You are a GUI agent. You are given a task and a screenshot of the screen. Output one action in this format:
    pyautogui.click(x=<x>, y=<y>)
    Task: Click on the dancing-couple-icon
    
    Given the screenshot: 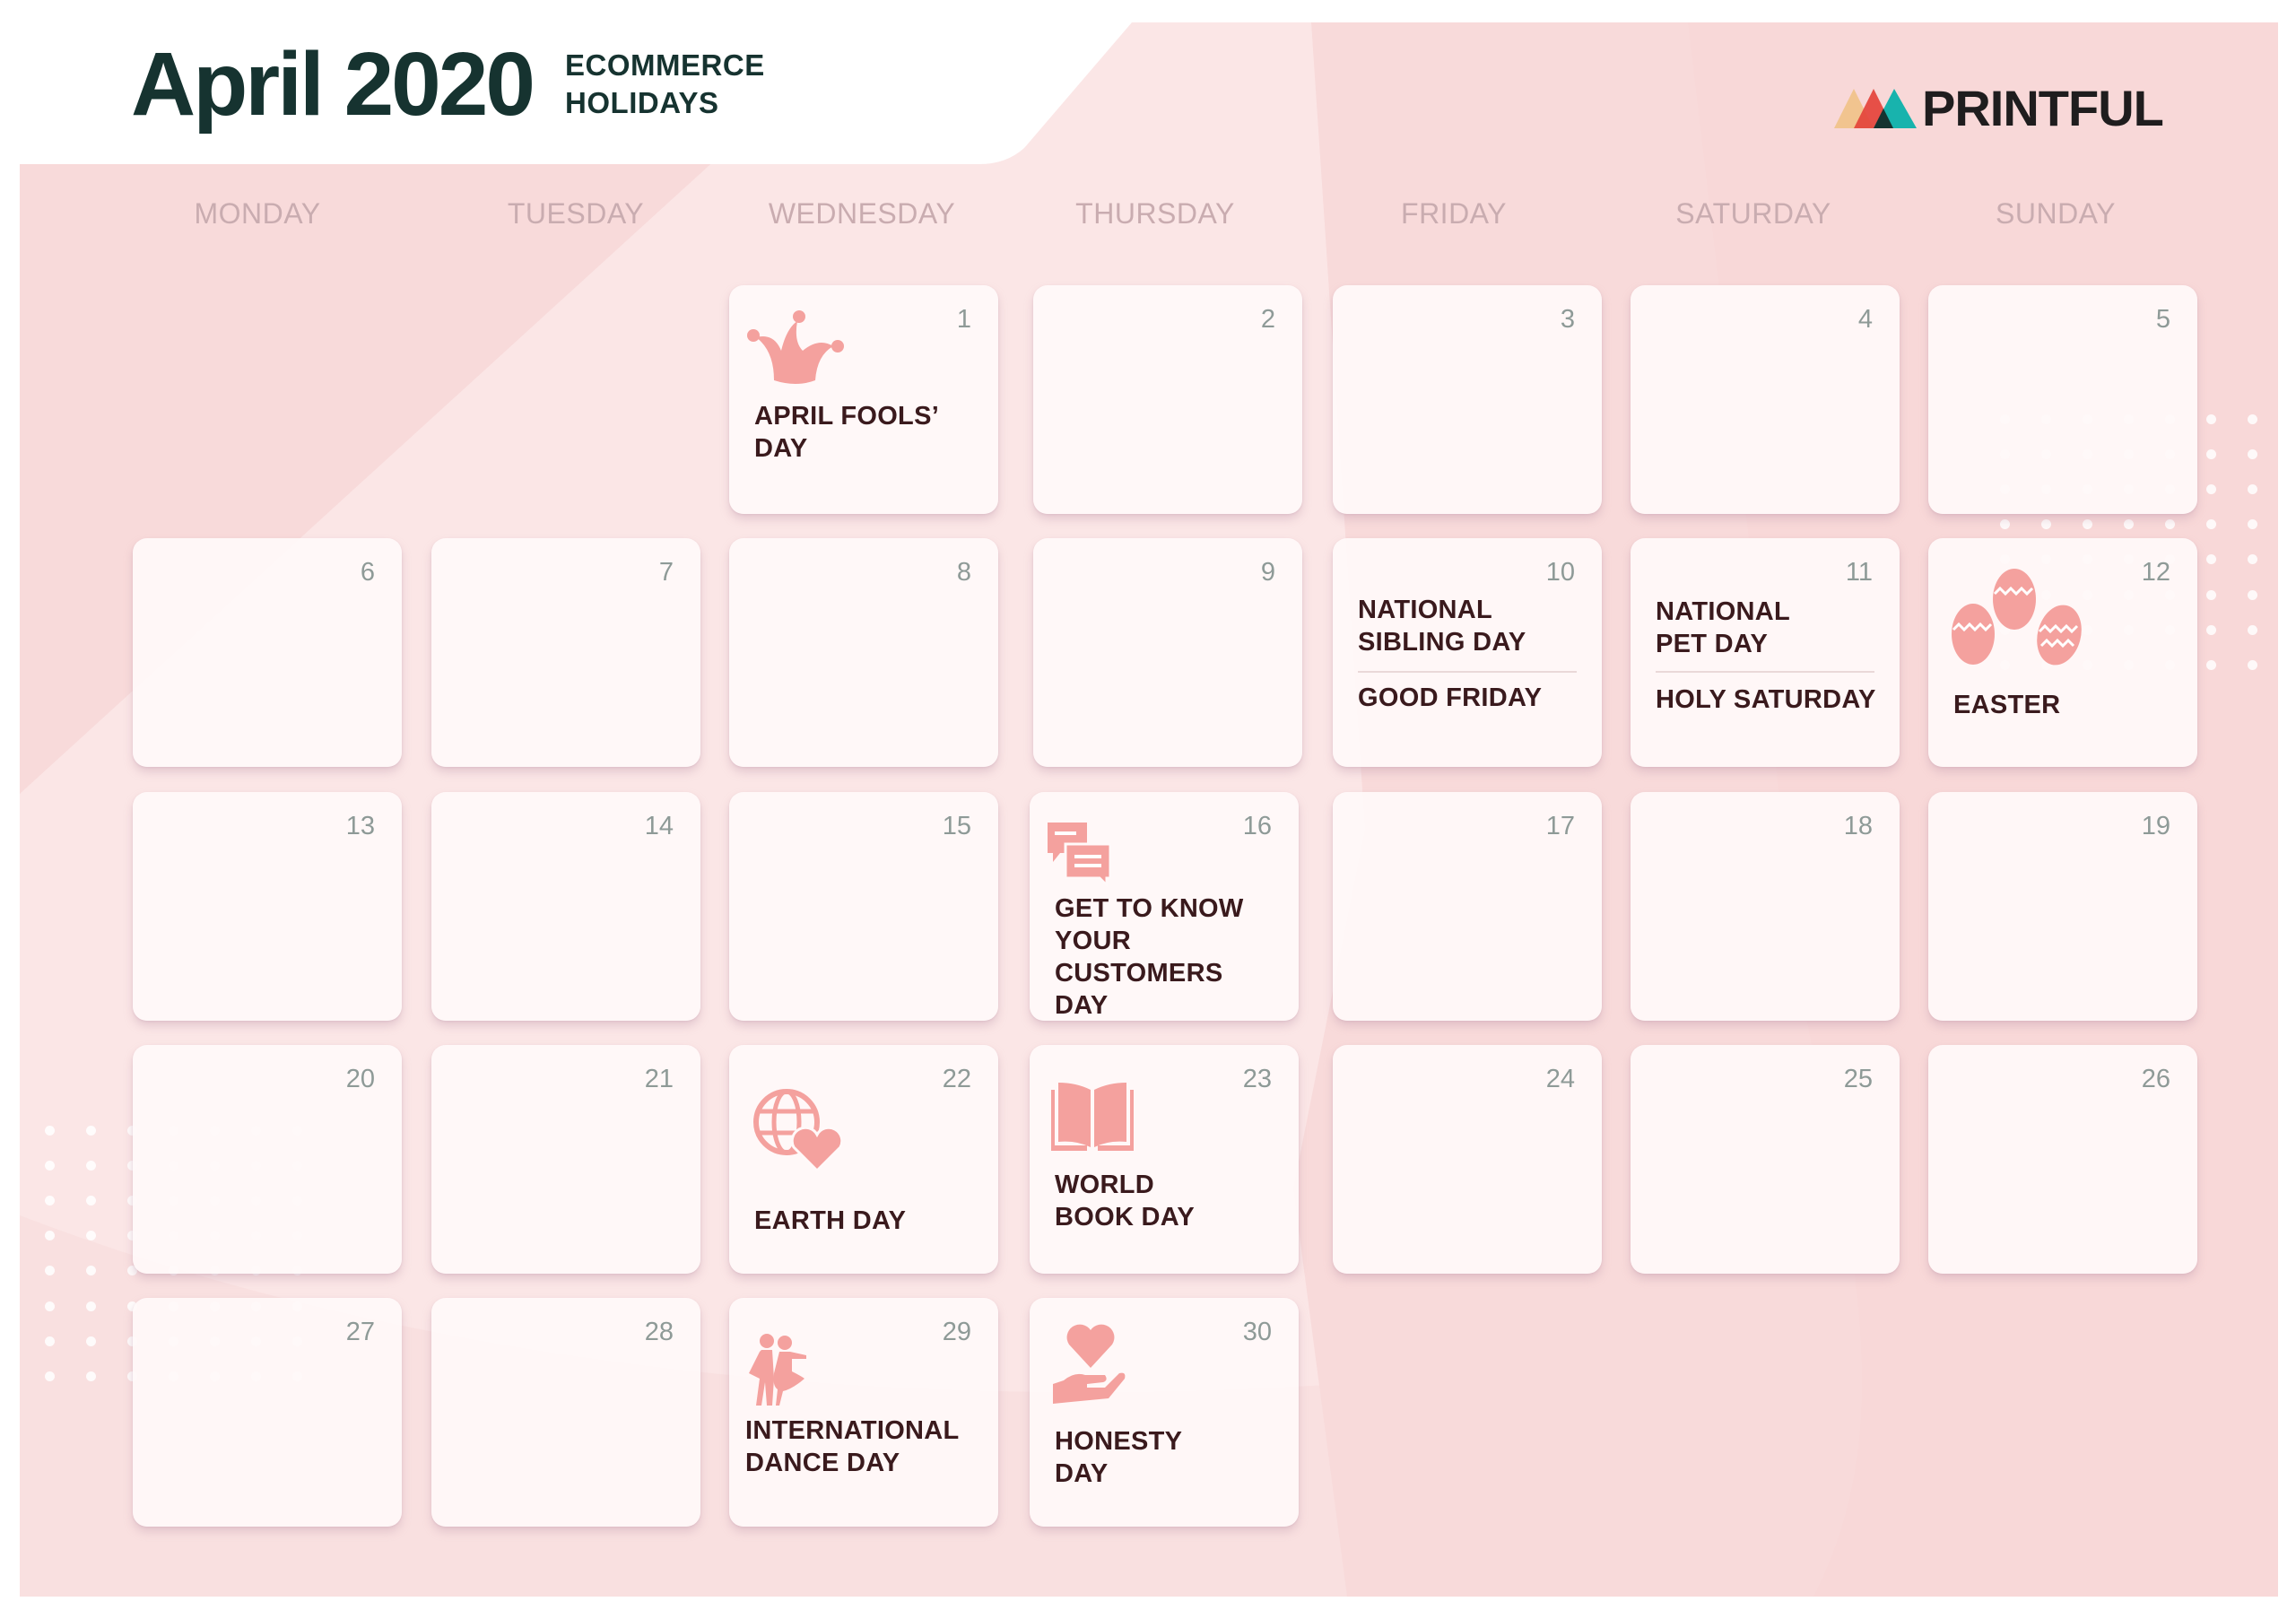 What is the action you would take?
    pyautogui.click(x=777, y=1370)
    